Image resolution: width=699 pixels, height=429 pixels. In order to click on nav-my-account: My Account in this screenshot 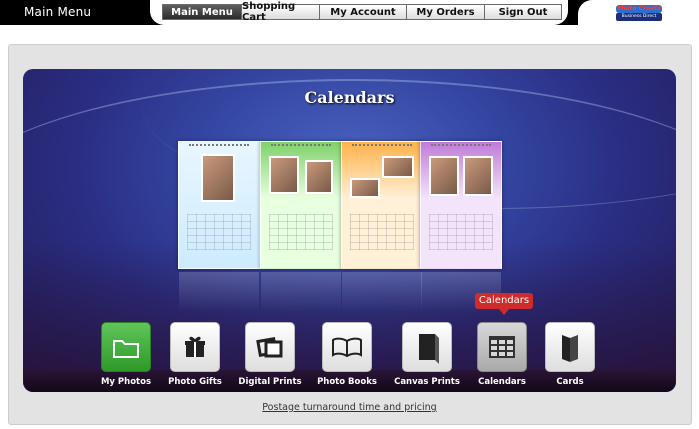, I will do `click(363, 12)`.